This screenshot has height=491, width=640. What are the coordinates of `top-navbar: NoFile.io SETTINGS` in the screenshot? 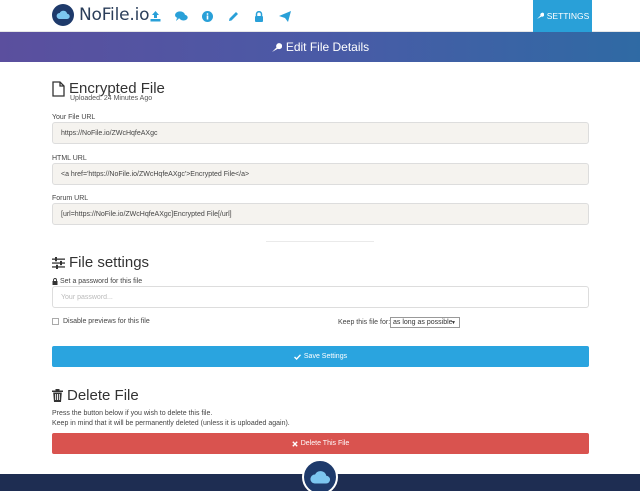 It's located at (320, 16).